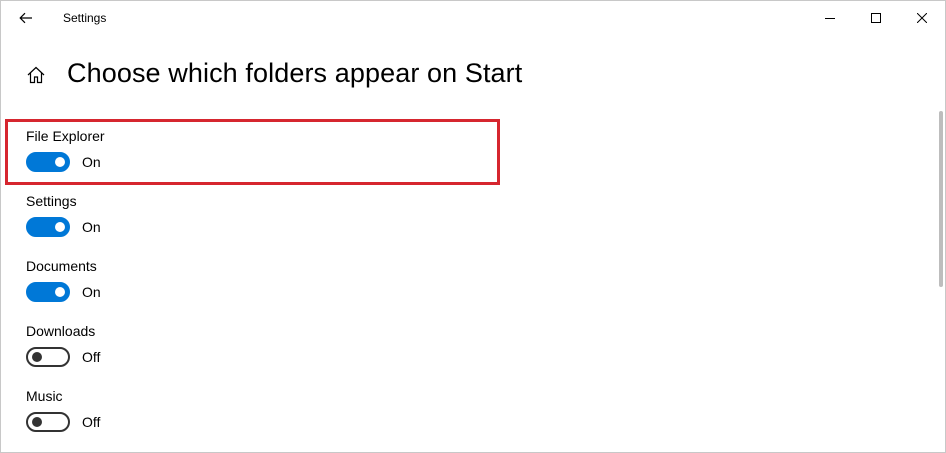  I want to click on home-icon, so click(36, 75).